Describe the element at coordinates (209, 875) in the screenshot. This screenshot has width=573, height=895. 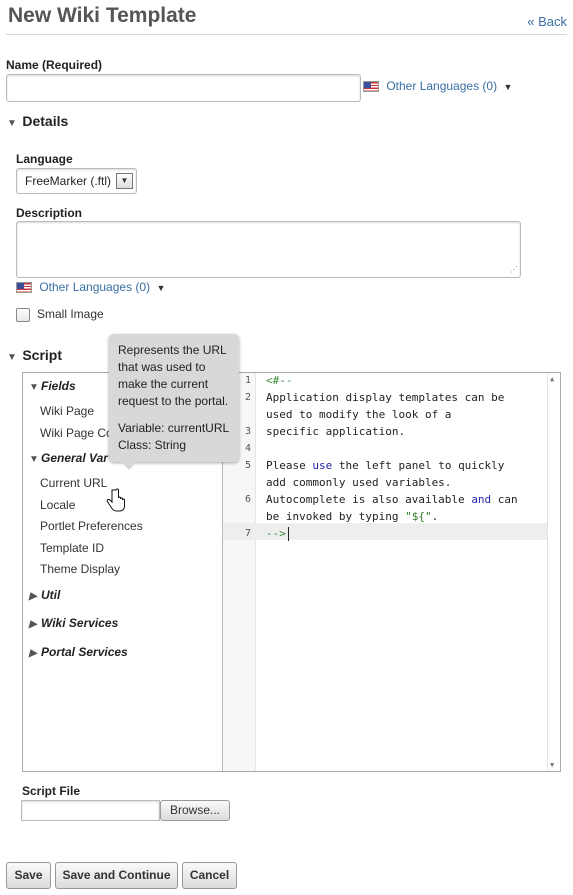
I see `cancel-button: Cancel` at that location.